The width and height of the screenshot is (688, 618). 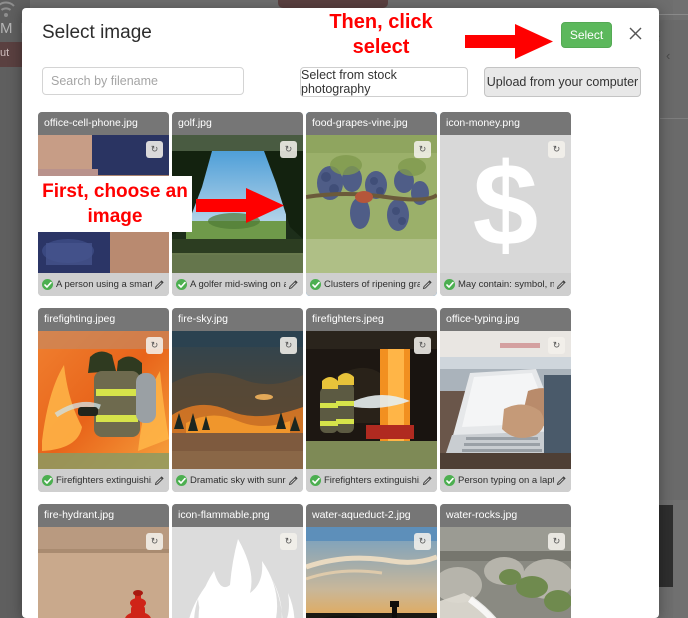 What do you see at coordinates (505, 123) in the screenshot?
I see `image-filename: icon-money.png` at bounding box center [505, 123].